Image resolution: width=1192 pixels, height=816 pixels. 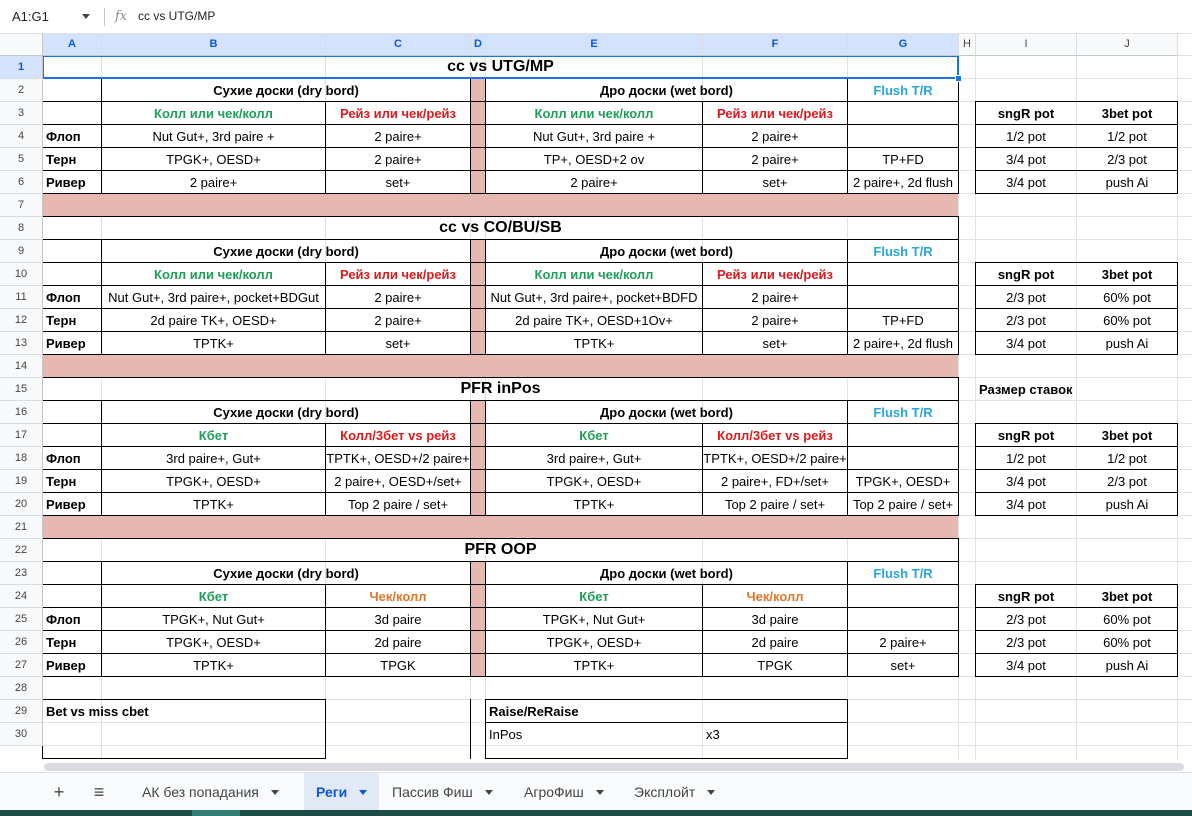 I want to click on column-header-a: A, so click(x=72, y=45).